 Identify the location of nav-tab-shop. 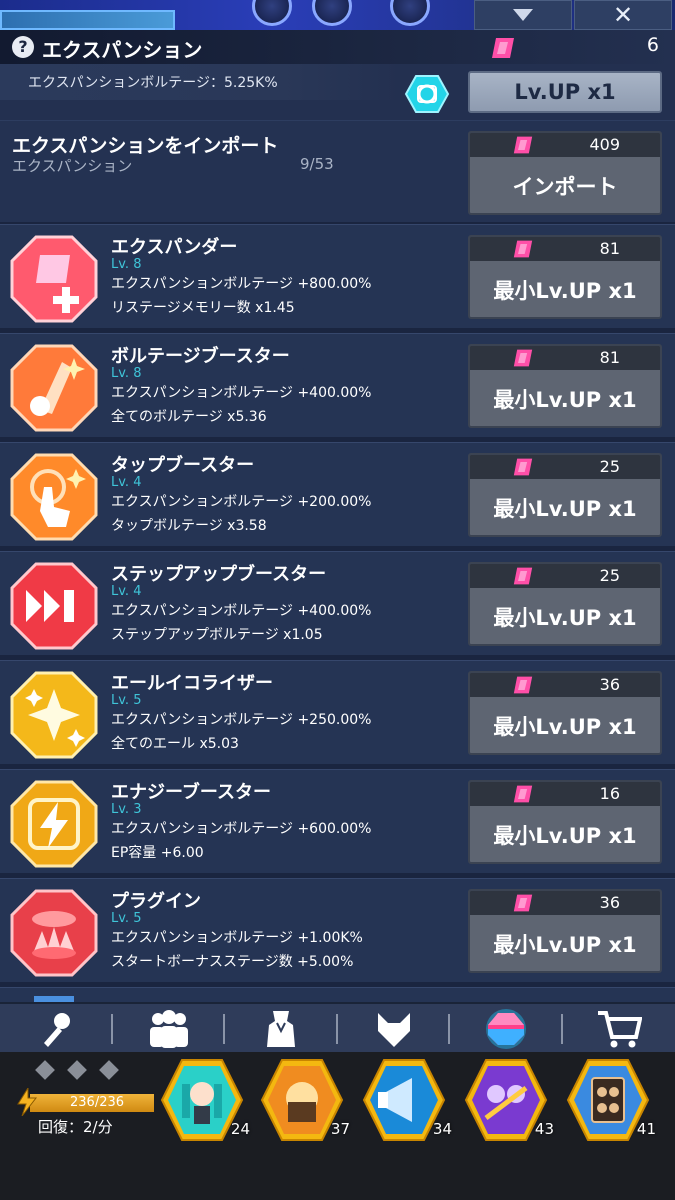
(619, 1029).